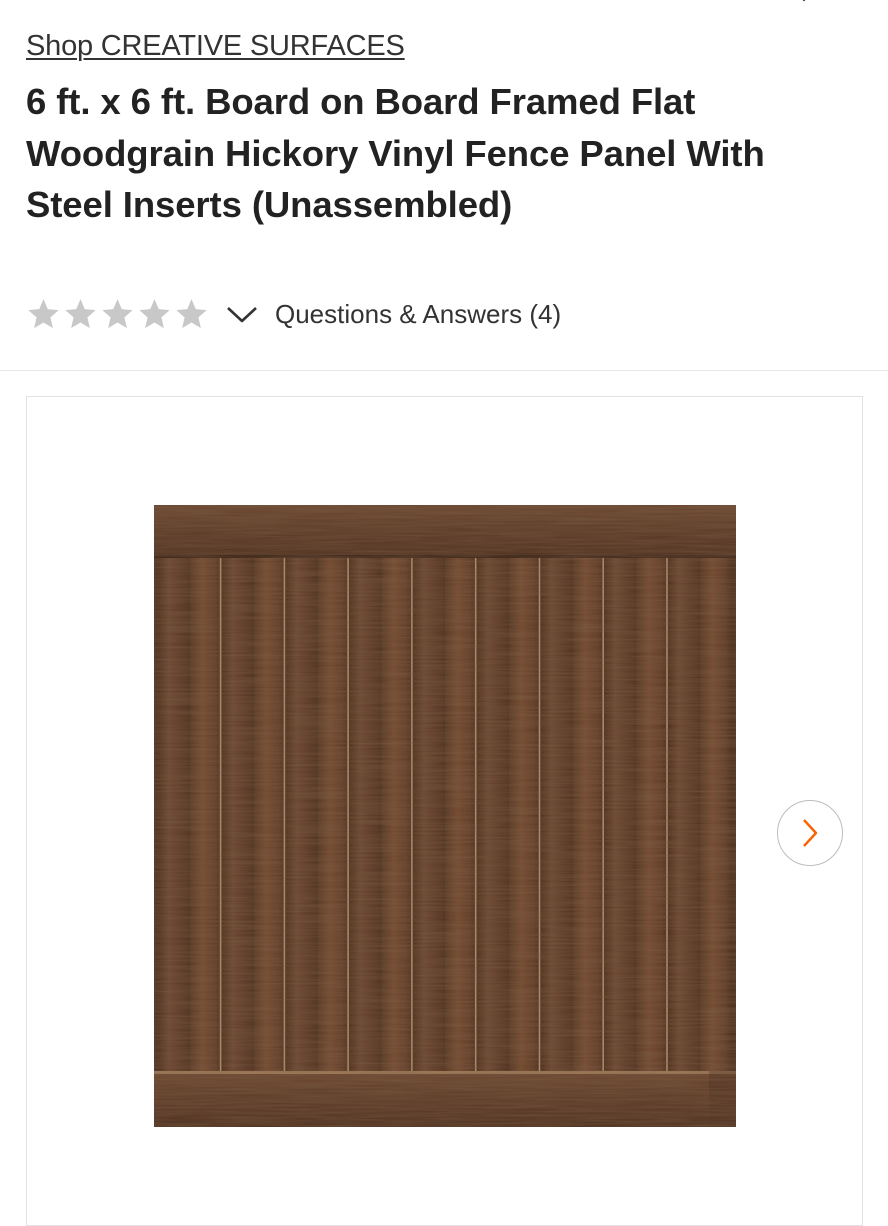 The height and width of the screenshot is (1226, 888). I want to click on next-image-button, so click(810, 833).